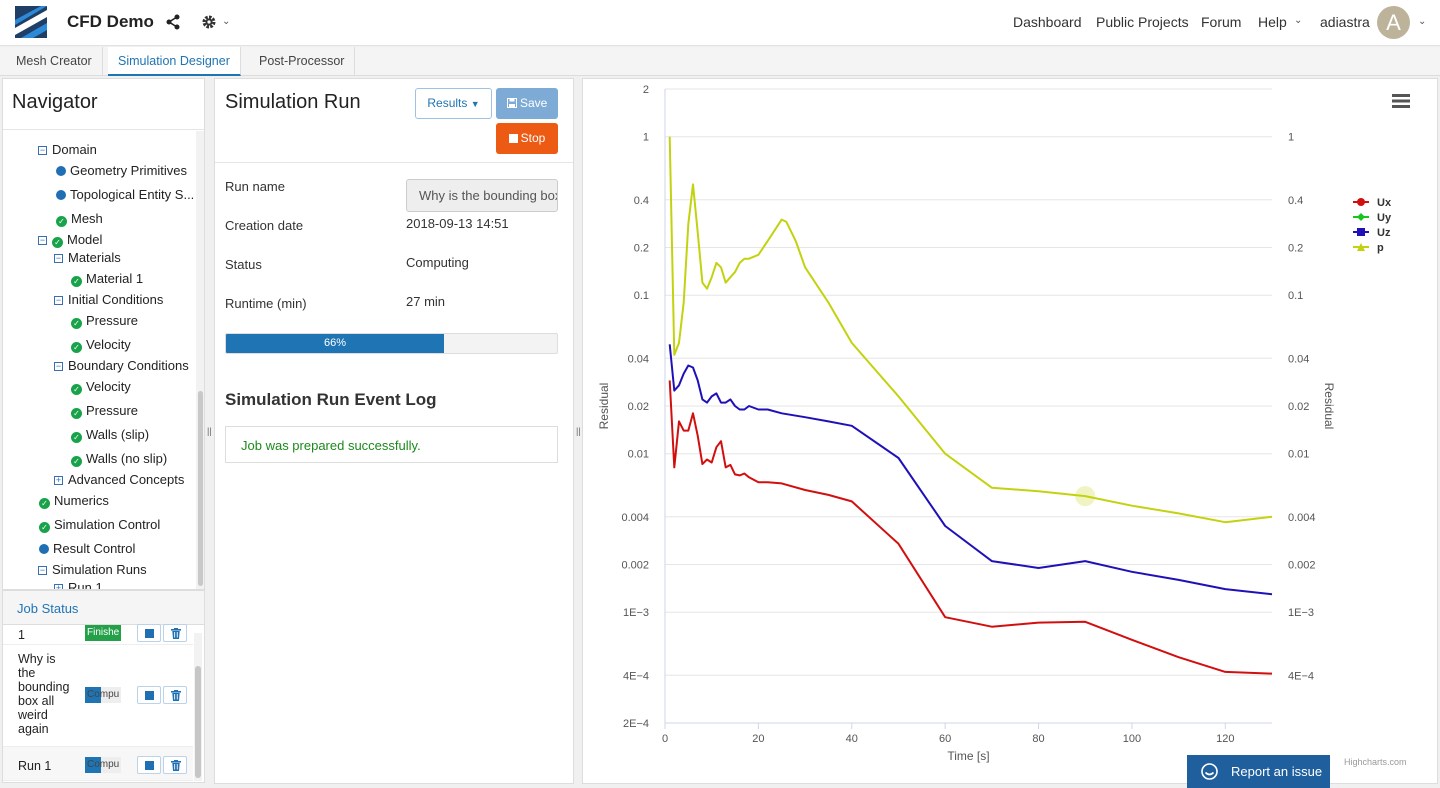  Describe the element at coordinates (1298, 407) in the screenshot. I see `y2-tick-label: 0.02` at that location.